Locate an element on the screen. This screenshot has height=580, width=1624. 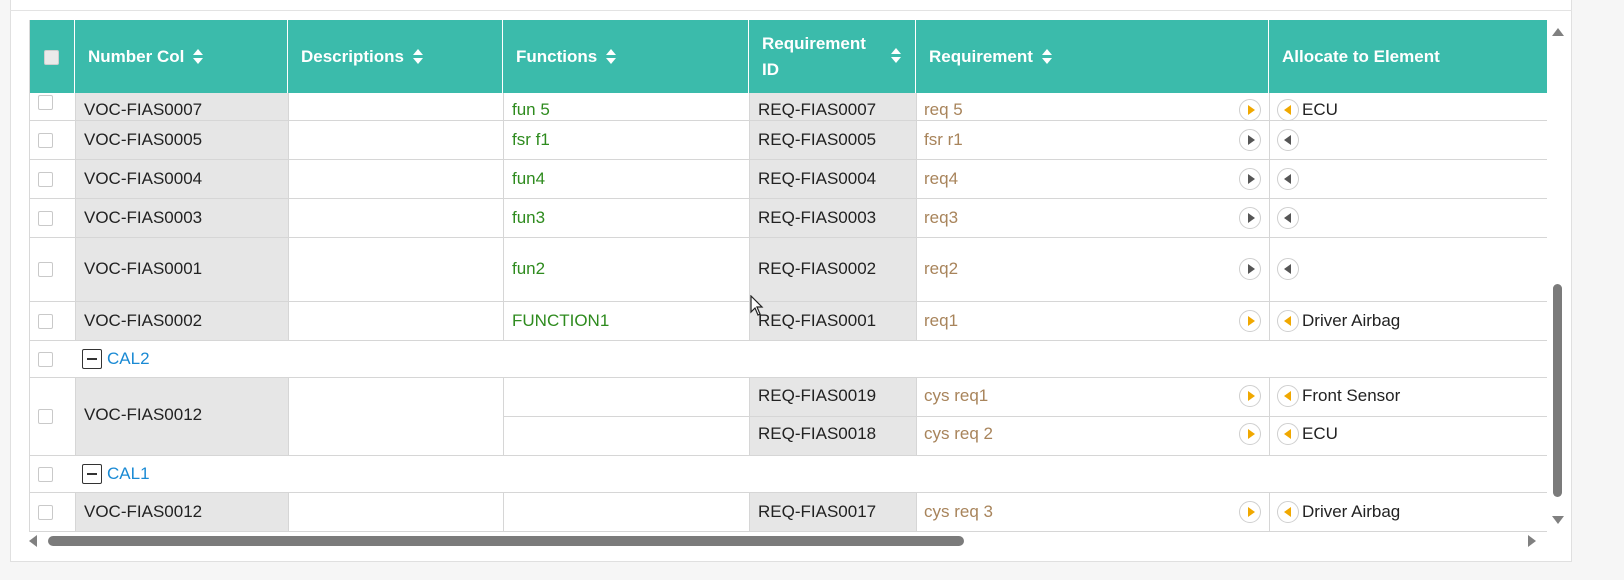
function-cell: fun4 is located at coordinates (528, 179).